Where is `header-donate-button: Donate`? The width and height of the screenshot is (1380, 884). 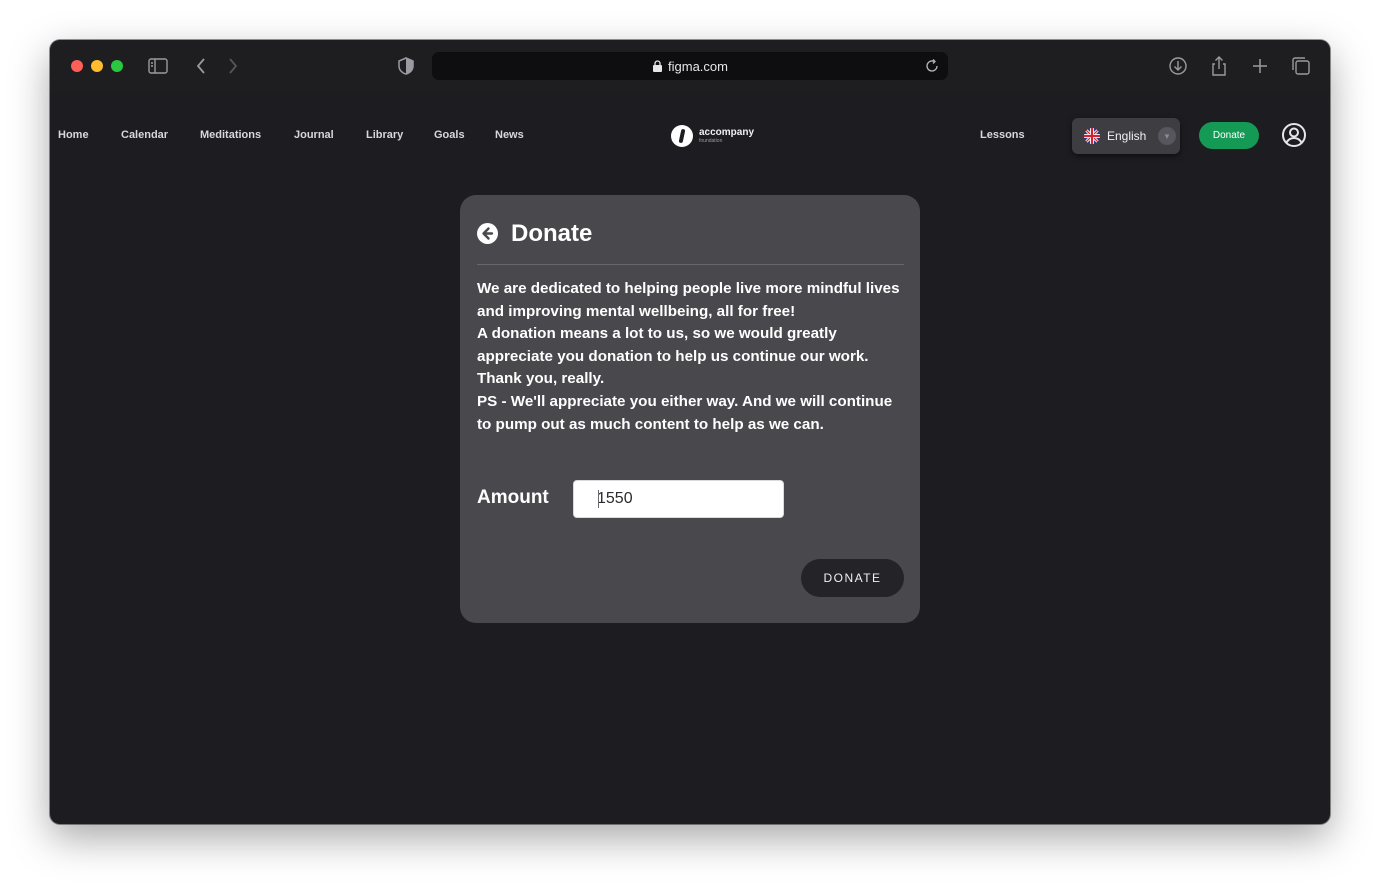 header-donate-button: Donate is located at coordinates (1229, 135).